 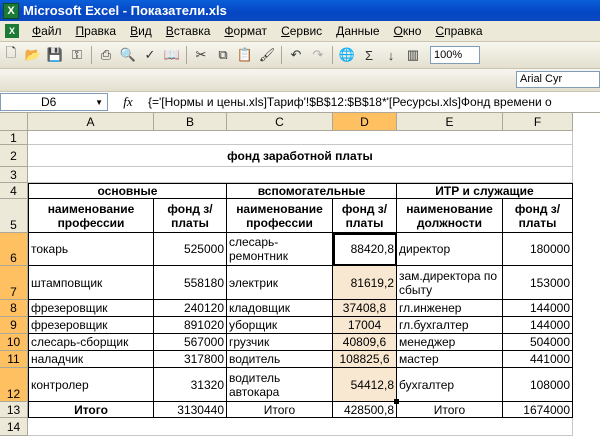 What do you see at coordinates (450, 283) in the screenshot?
I see `cell-e7: зам.директора по сбыту` at bounding box center [450, 283].